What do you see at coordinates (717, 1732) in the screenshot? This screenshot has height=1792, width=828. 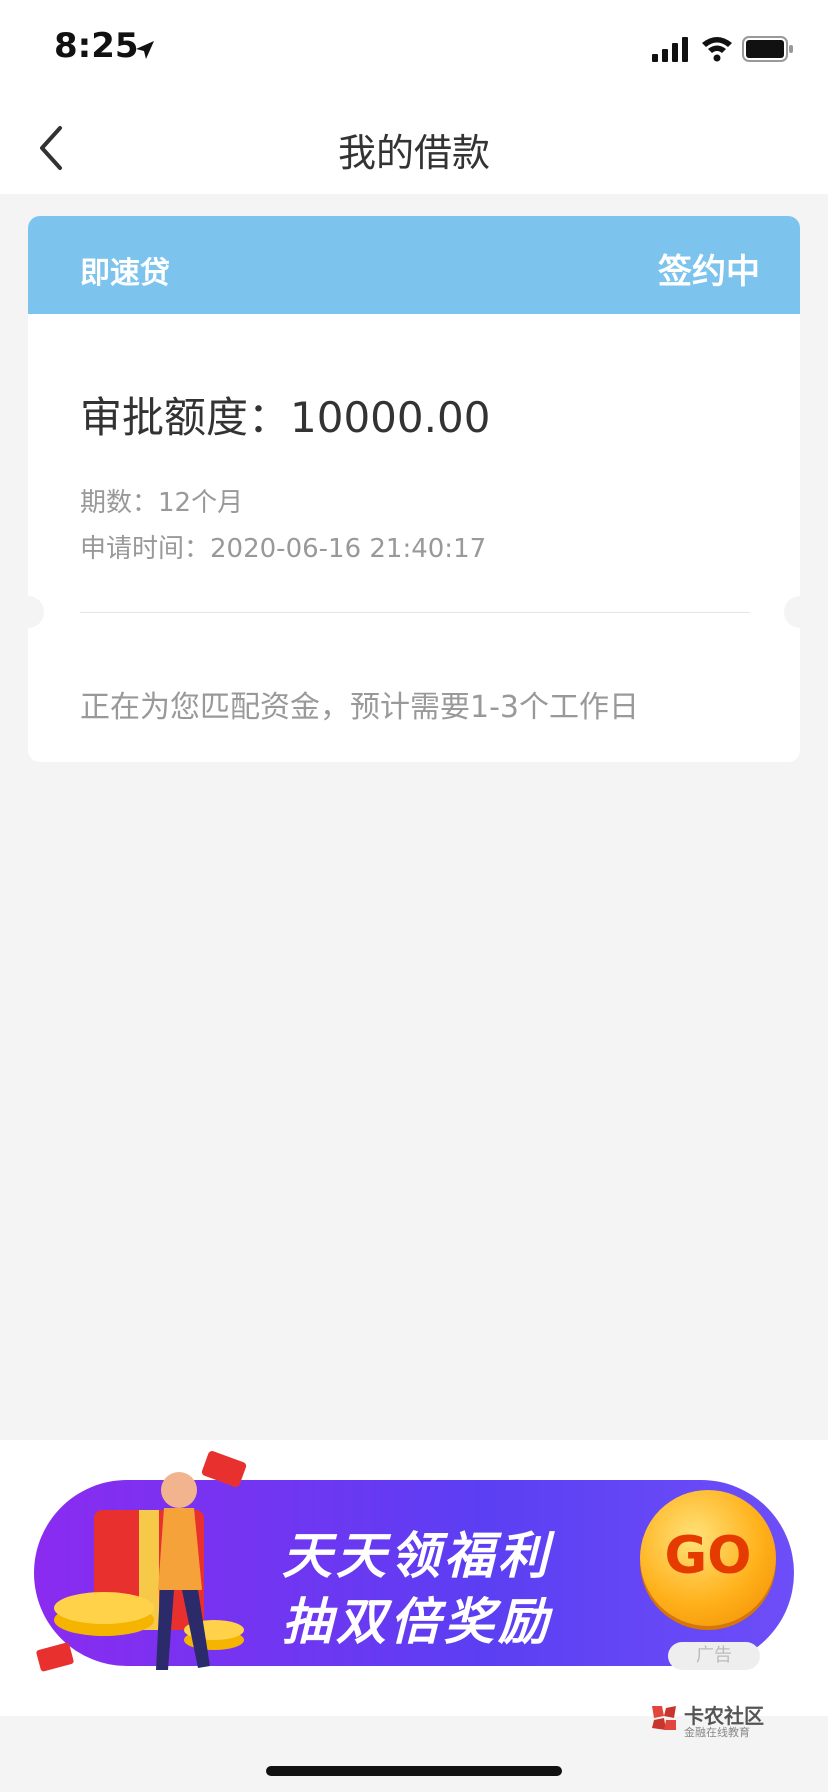 I see `watermark-subtitle: 金融在线教育` at bounding box center [717, 1732].